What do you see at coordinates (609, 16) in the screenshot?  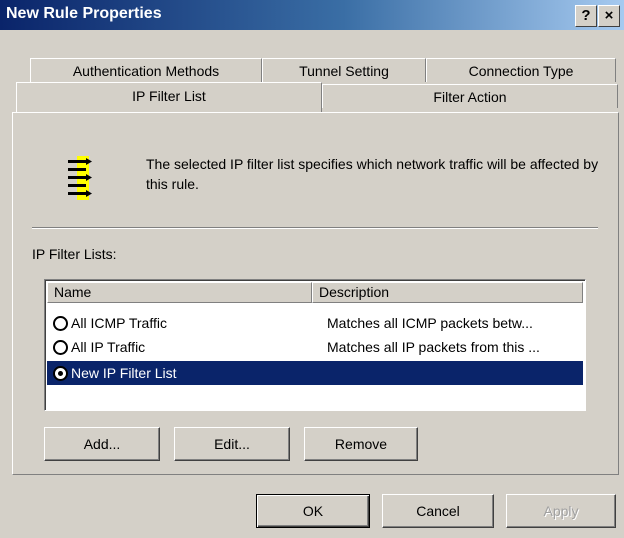 I see `close-button: ×` at bounding box center [609, 16].